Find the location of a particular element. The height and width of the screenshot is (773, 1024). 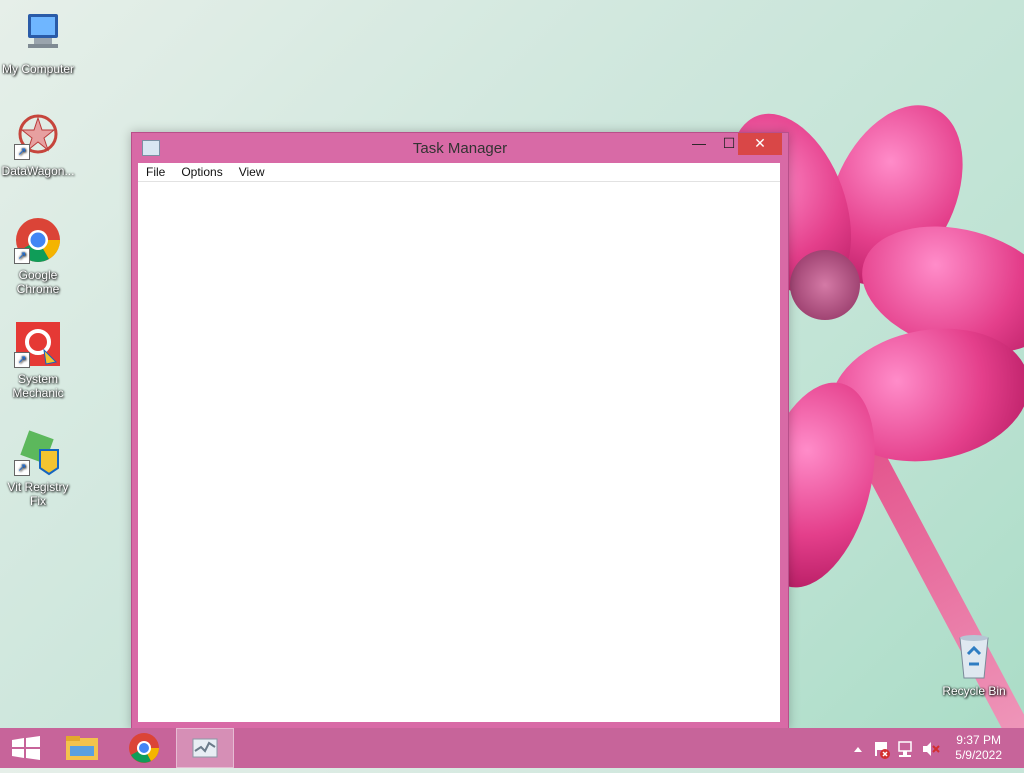

system-tray is located at coordinates (896, 748).